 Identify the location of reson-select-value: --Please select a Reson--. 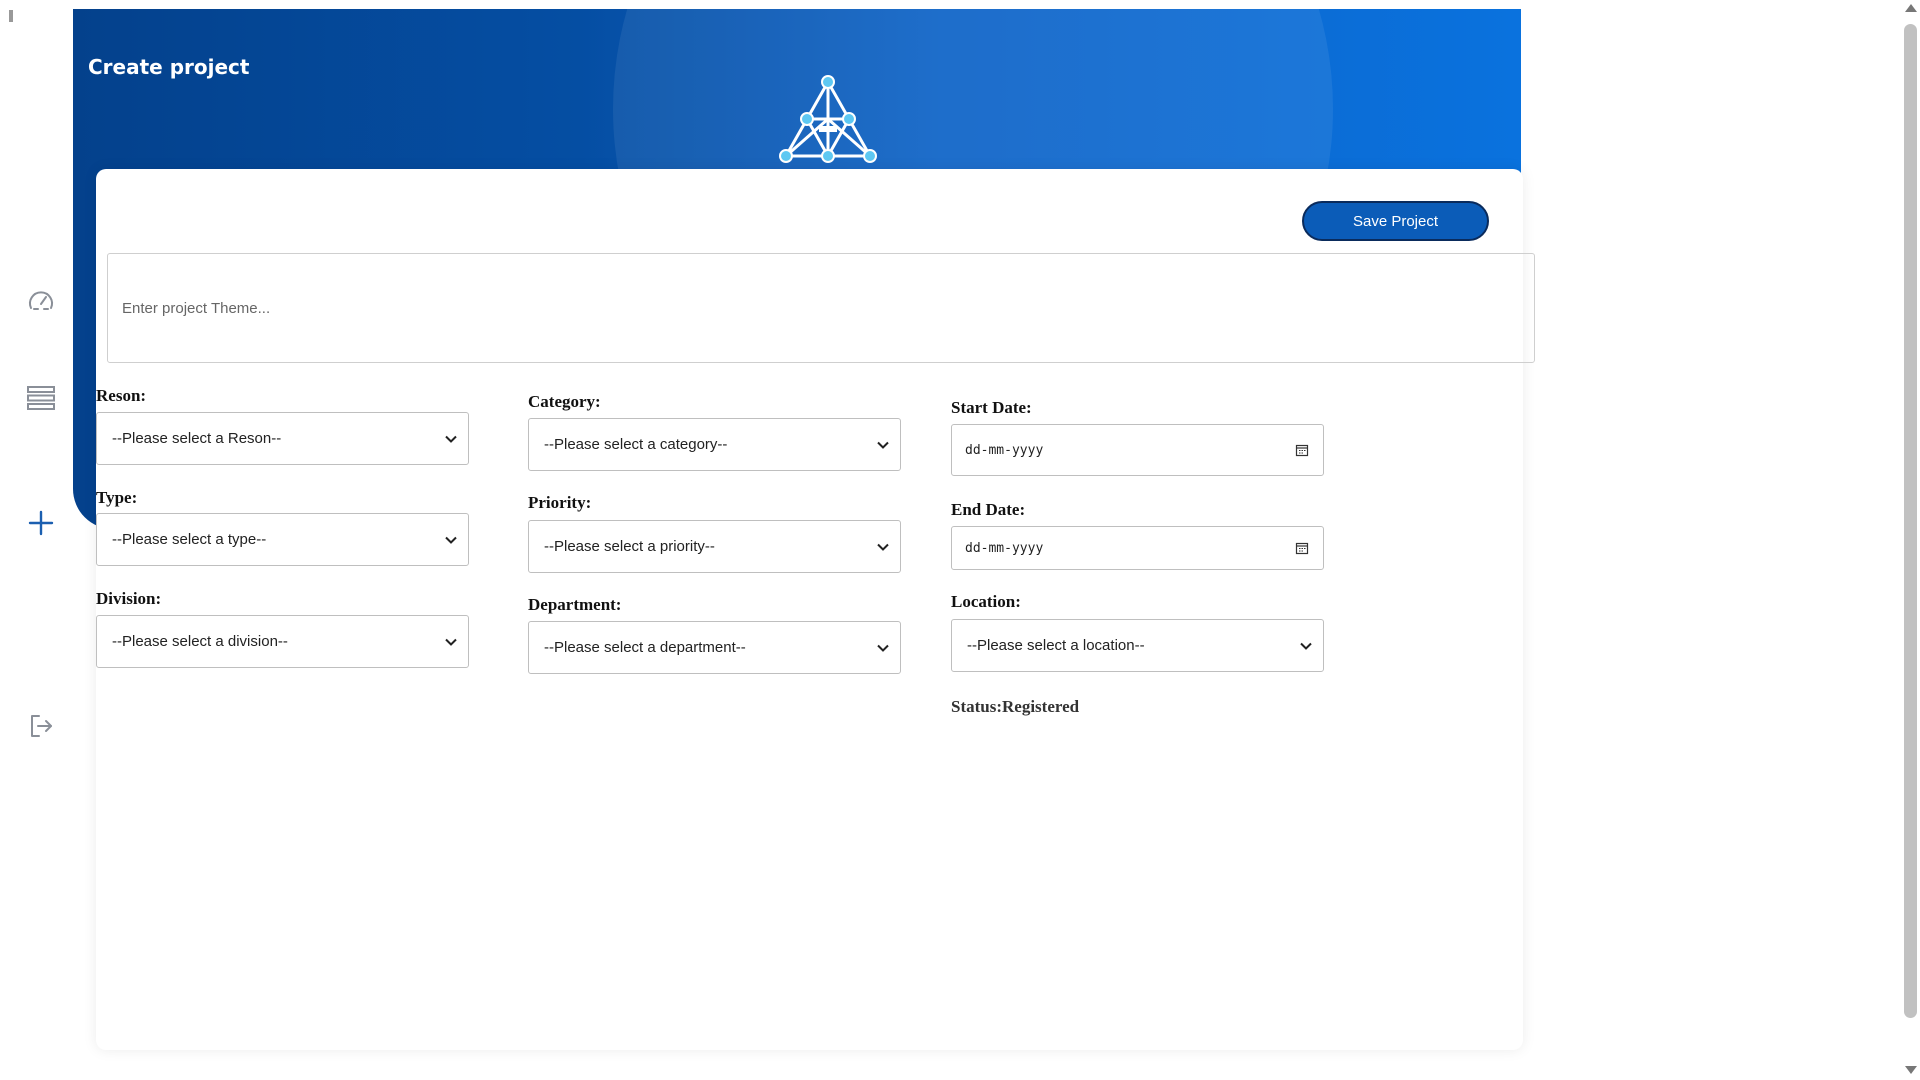
(197, 438).